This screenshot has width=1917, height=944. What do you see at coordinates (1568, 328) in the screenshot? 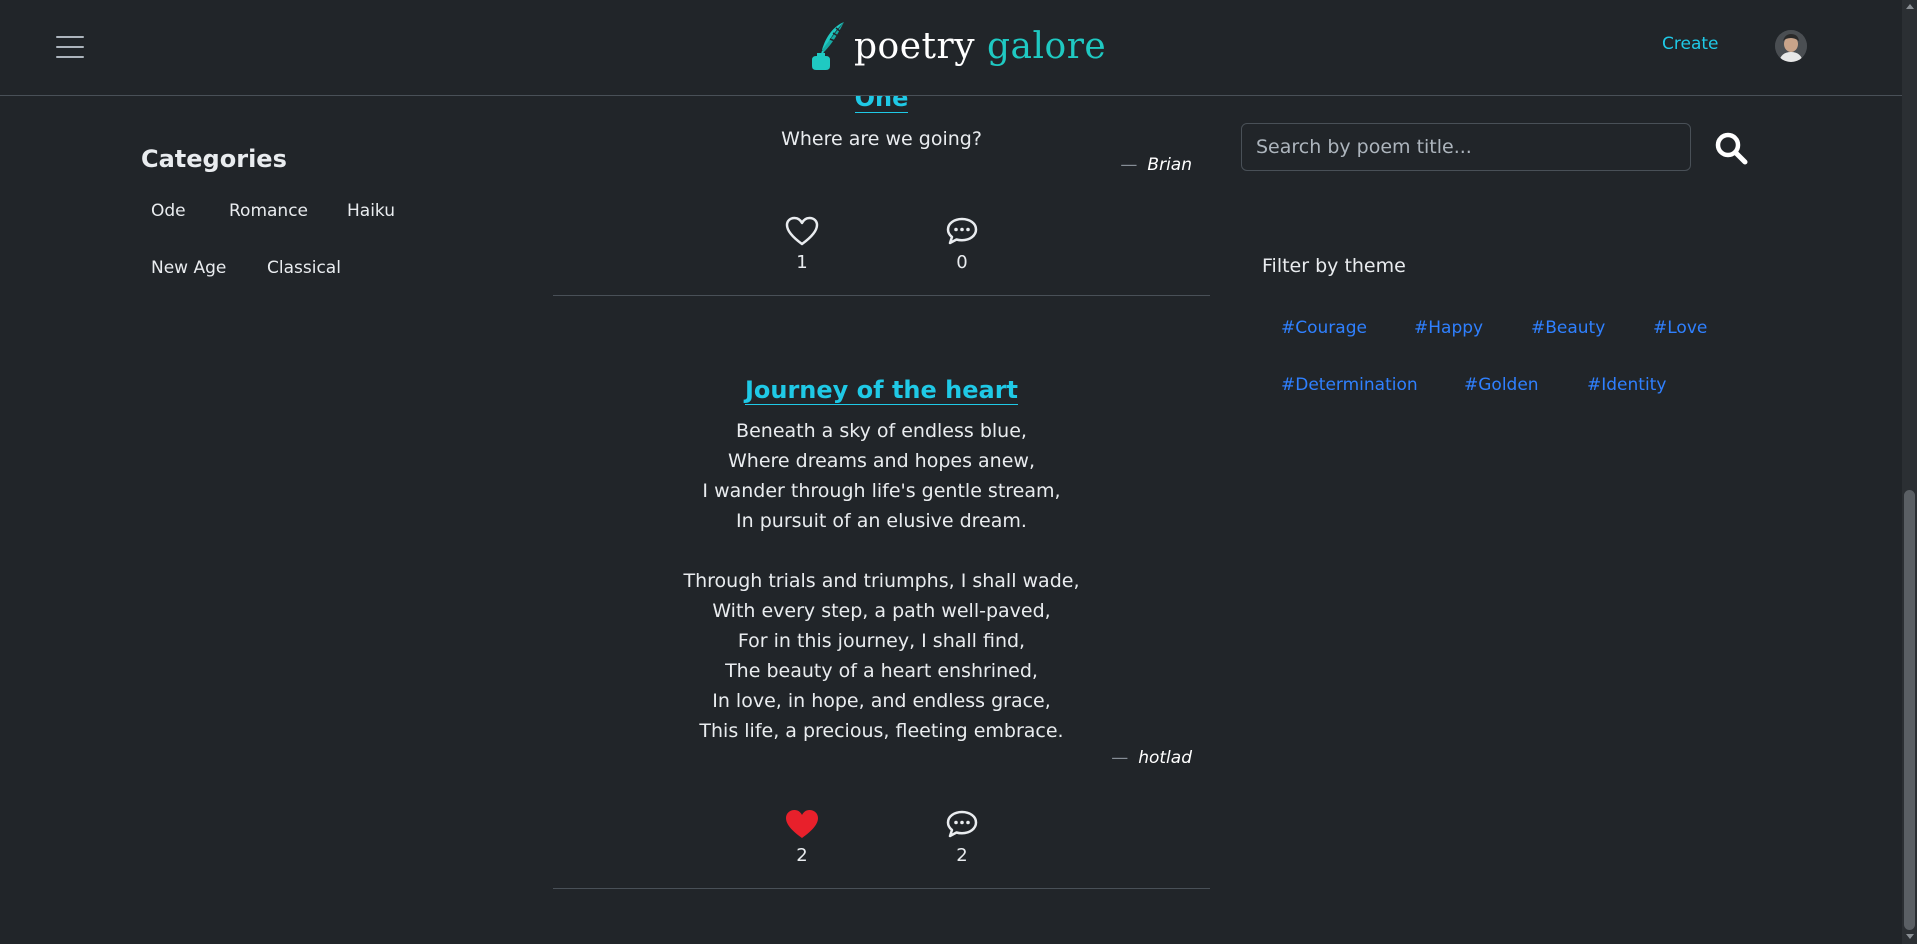
I see `theme-tag-beauty: #Beauty` at bounding box center [1568, 328].